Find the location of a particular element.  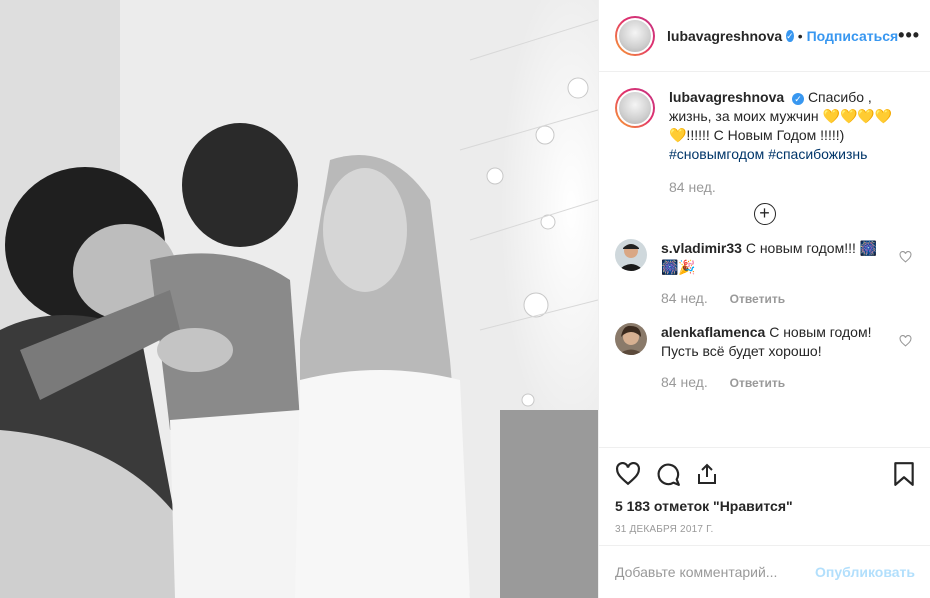

comment-username: alenkaflamenca is located at coordinates (713, 332).